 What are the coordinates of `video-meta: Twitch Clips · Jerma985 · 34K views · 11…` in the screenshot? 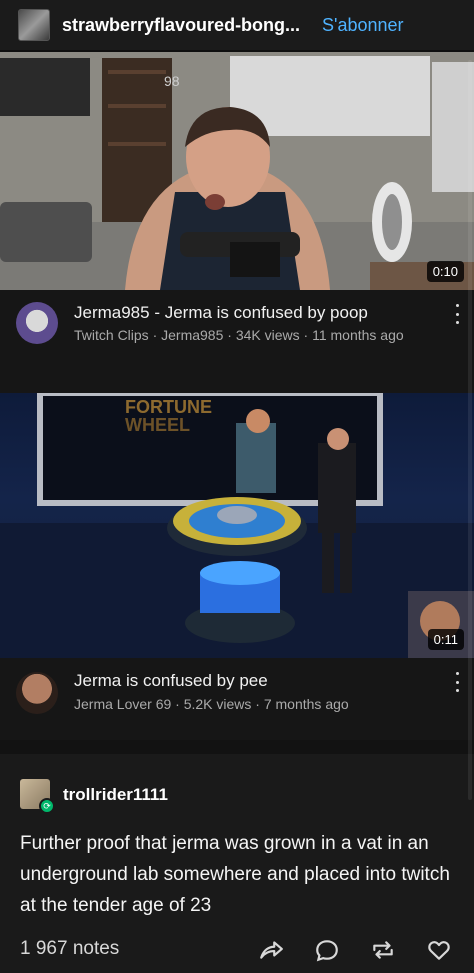 It's located at (239, 335).